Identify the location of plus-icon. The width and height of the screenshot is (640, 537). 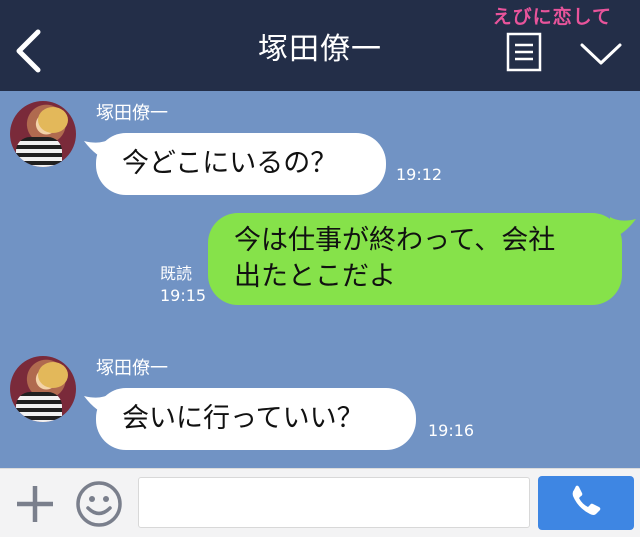
(35, 504).